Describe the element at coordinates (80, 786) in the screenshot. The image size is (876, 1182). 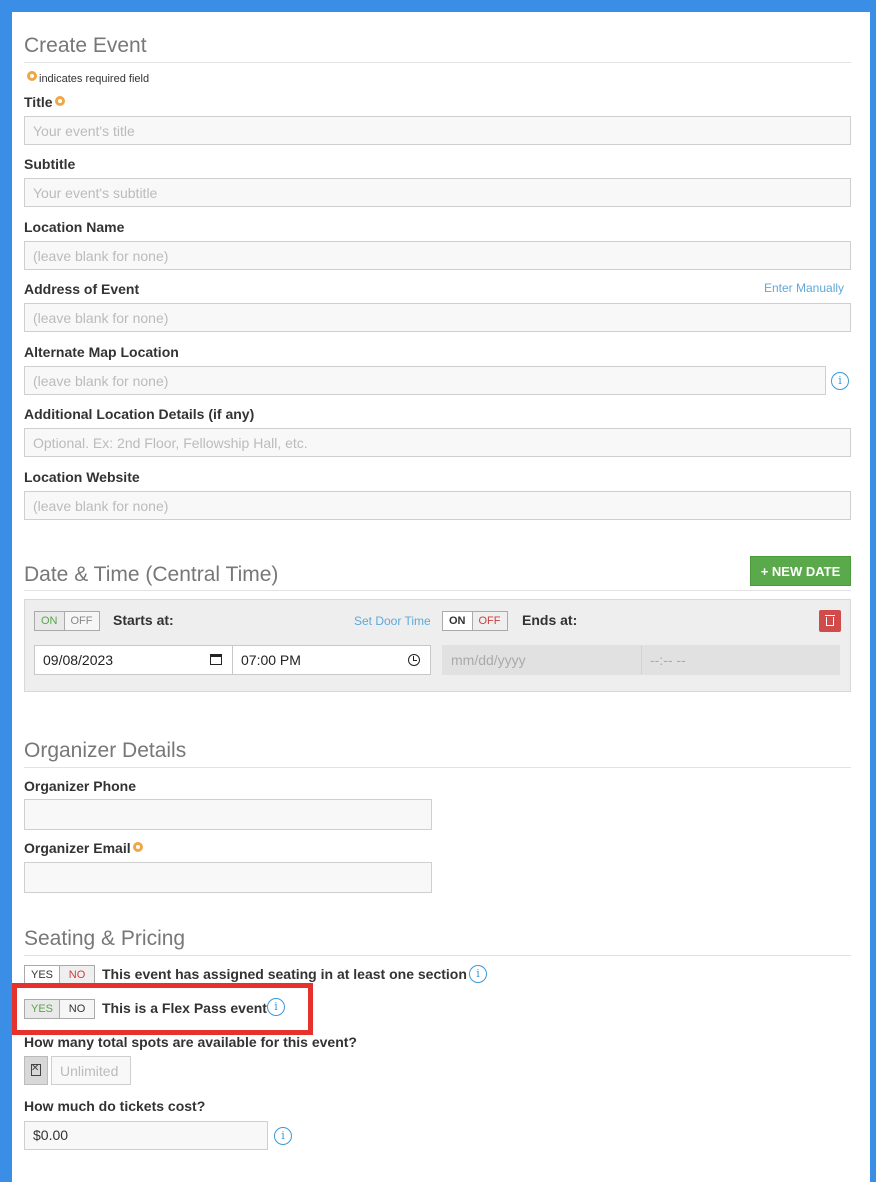
I see `organizer-phone-label: Organizer Phone` at that location.